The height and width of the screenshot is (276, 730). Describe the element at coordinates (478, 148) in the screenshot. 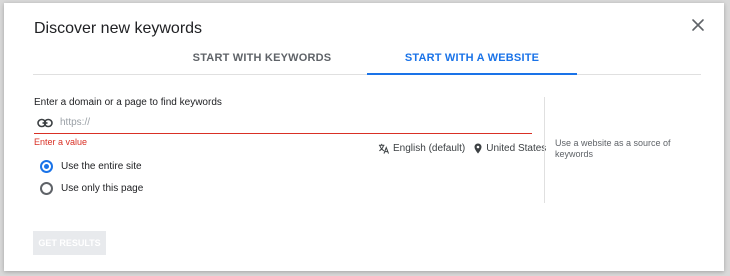

I see `location-pin-icon` at that location.